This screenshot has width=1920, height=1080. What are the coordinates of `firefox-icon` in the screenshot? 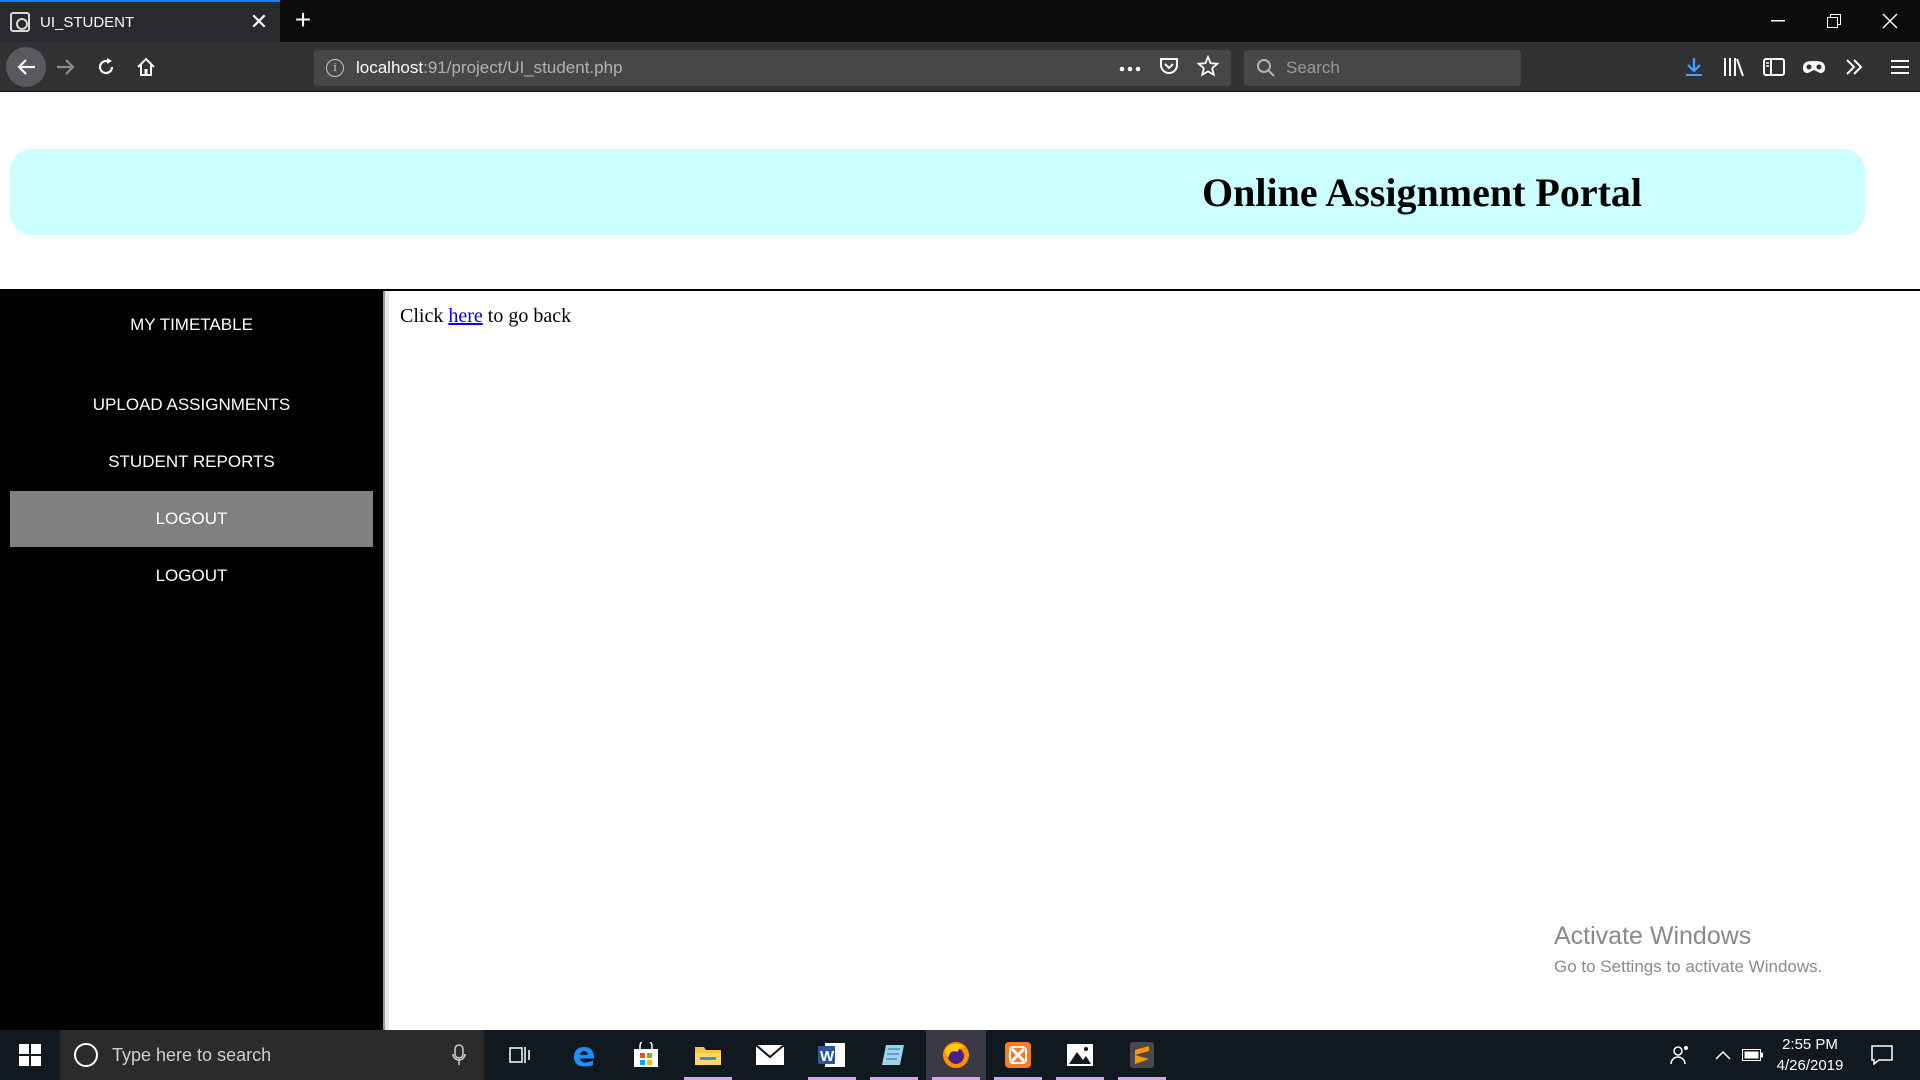 It's located at (956, 1055).